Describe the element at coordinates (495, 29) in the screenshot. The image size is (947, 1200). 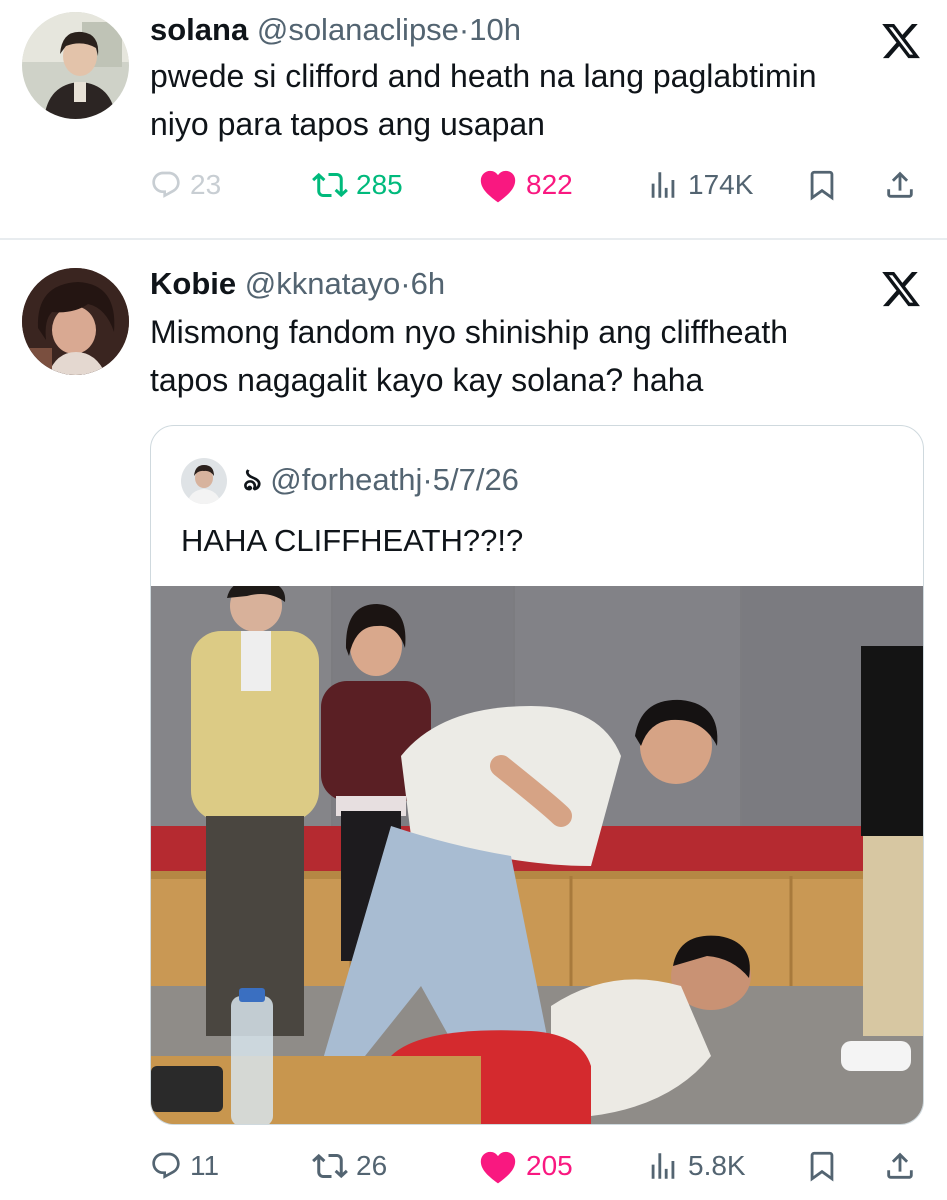
I see `timestamp: 10h` at that location.